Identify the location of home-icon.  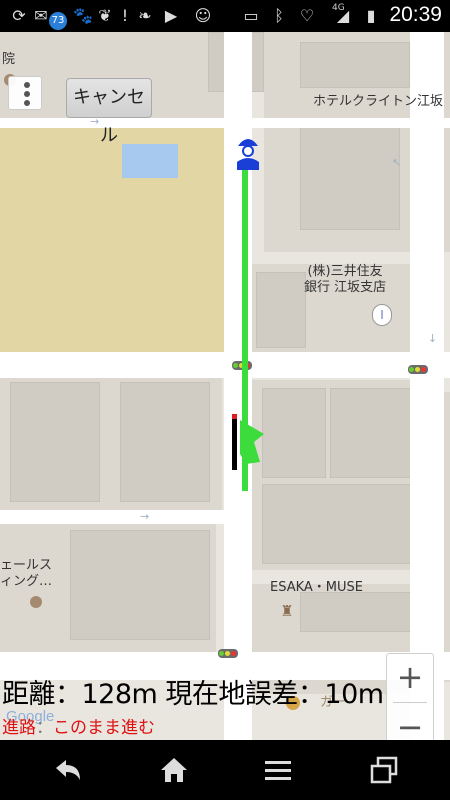
(174, 770).